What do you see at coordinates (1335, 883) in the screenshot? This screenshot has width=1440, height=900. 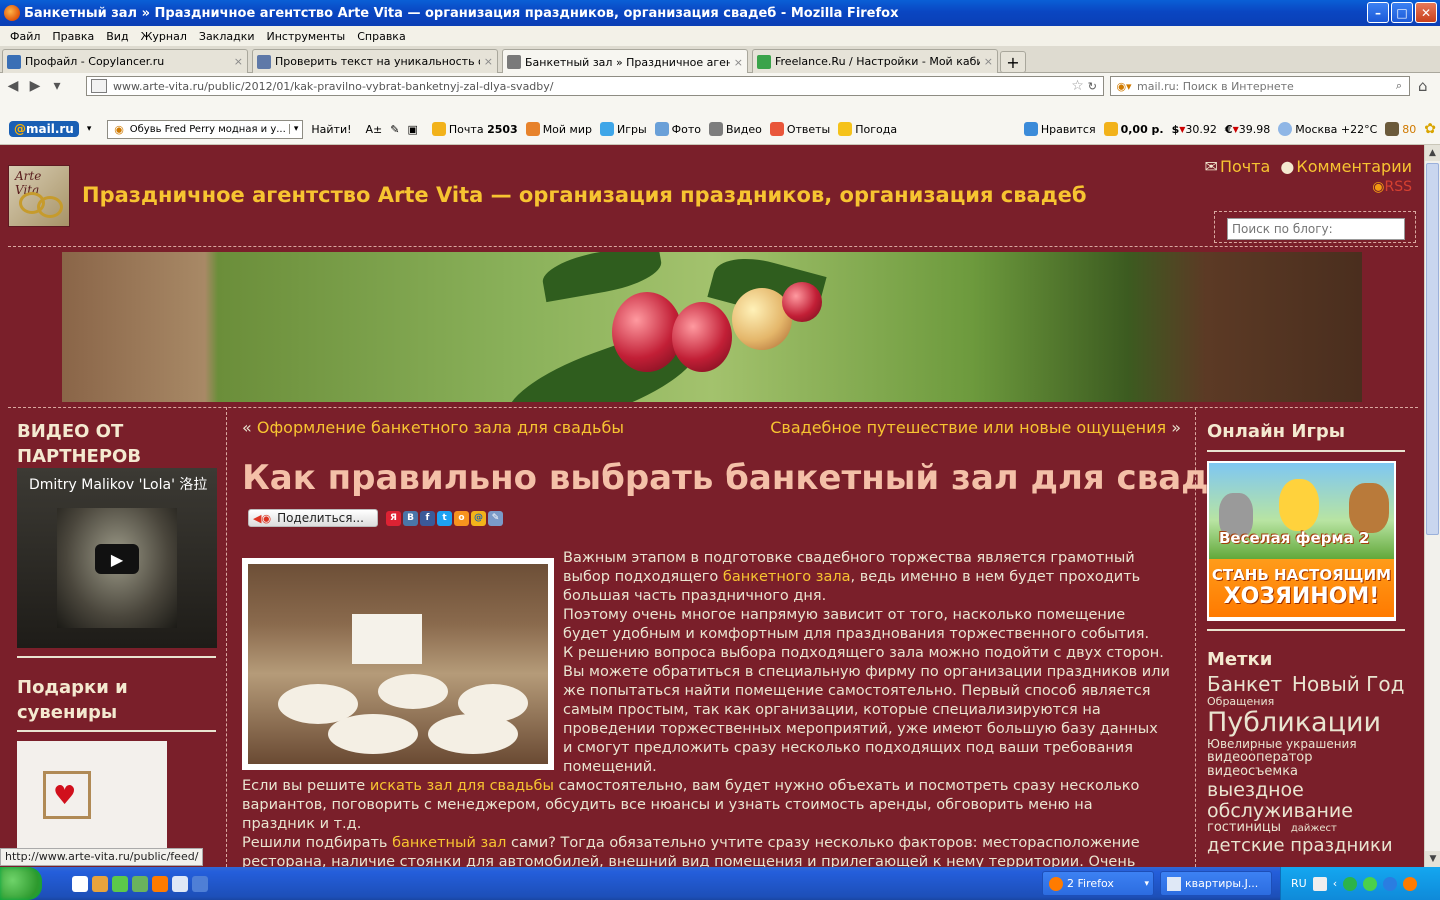 I see `chevron-left-icon: ‹` at bounding box center [1335, 883].